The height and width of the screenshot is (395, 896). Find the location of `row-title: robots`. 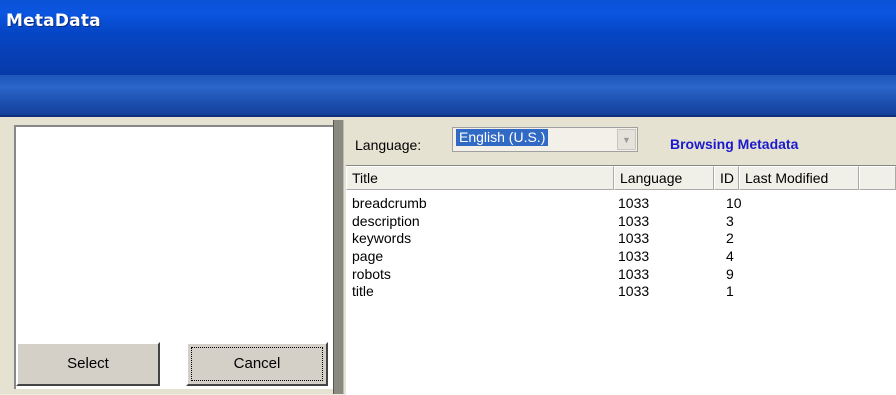

row-title: robots is located at coordinates (371, 273).